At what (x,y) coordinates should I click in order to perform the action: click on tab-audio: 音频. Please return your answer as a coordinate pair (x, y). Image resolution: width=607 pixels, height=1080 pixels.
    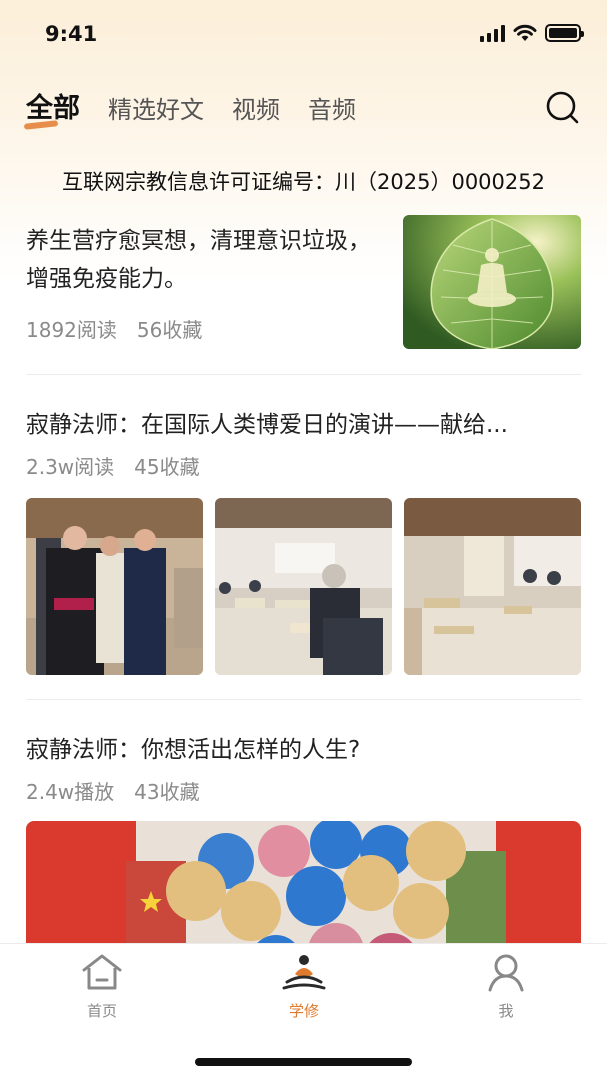
    Looking at the image, I should click on (332, 107).